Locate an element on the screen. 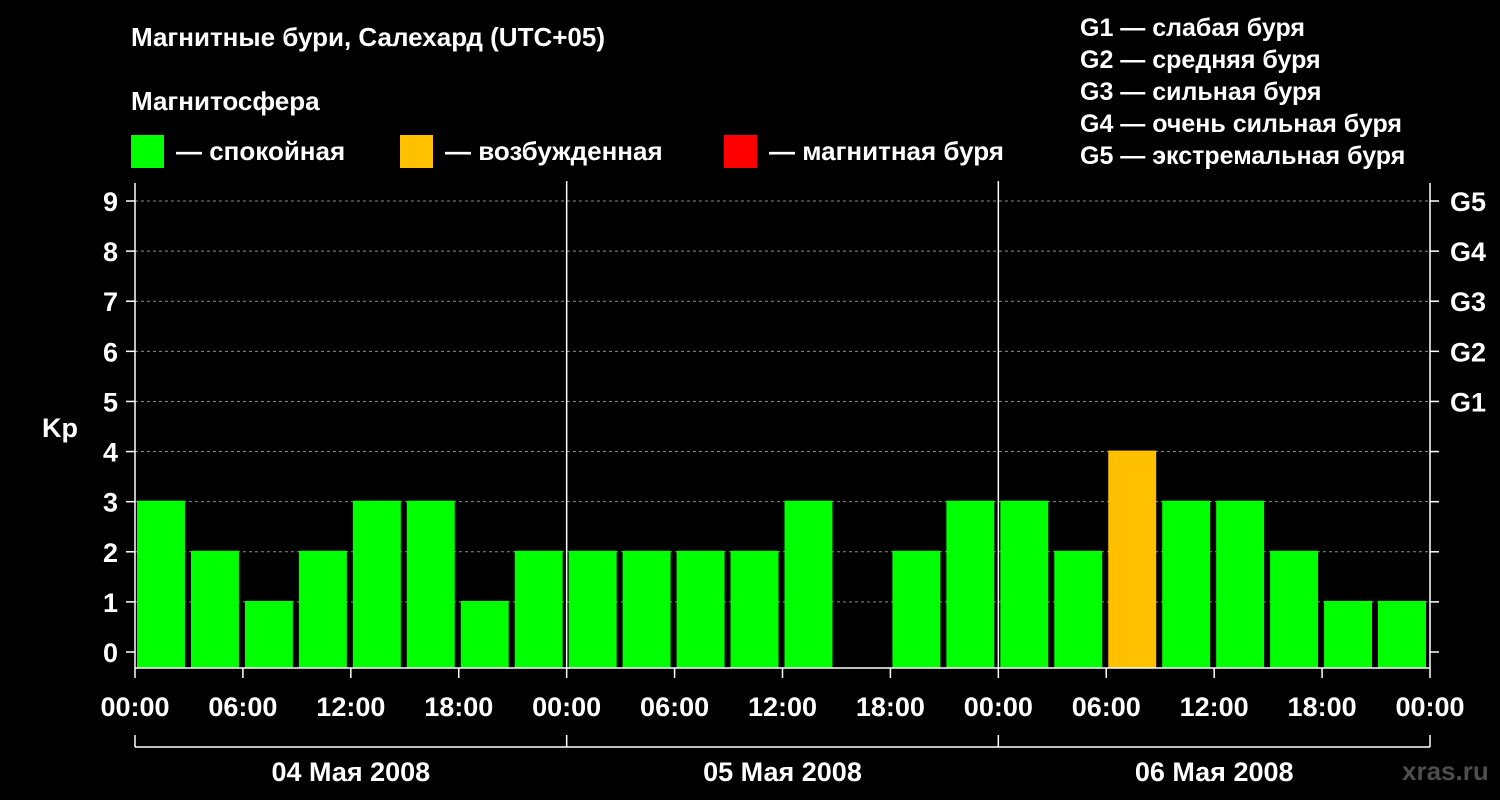 This screenshot has width=1500, height=800. y-tick-label: 0 is located at coordinates (110, 653).